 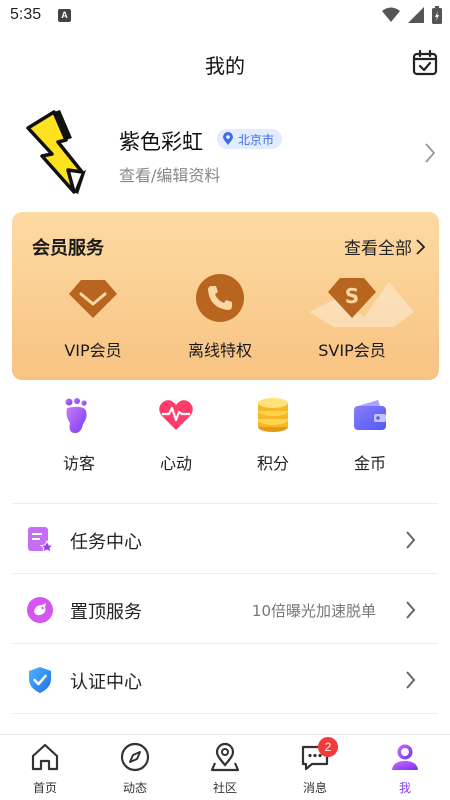 What do you see at coordinates (273, 435) in the screenshot?
I see `quick-item-points: 积分` at bounding box center [273, 435].